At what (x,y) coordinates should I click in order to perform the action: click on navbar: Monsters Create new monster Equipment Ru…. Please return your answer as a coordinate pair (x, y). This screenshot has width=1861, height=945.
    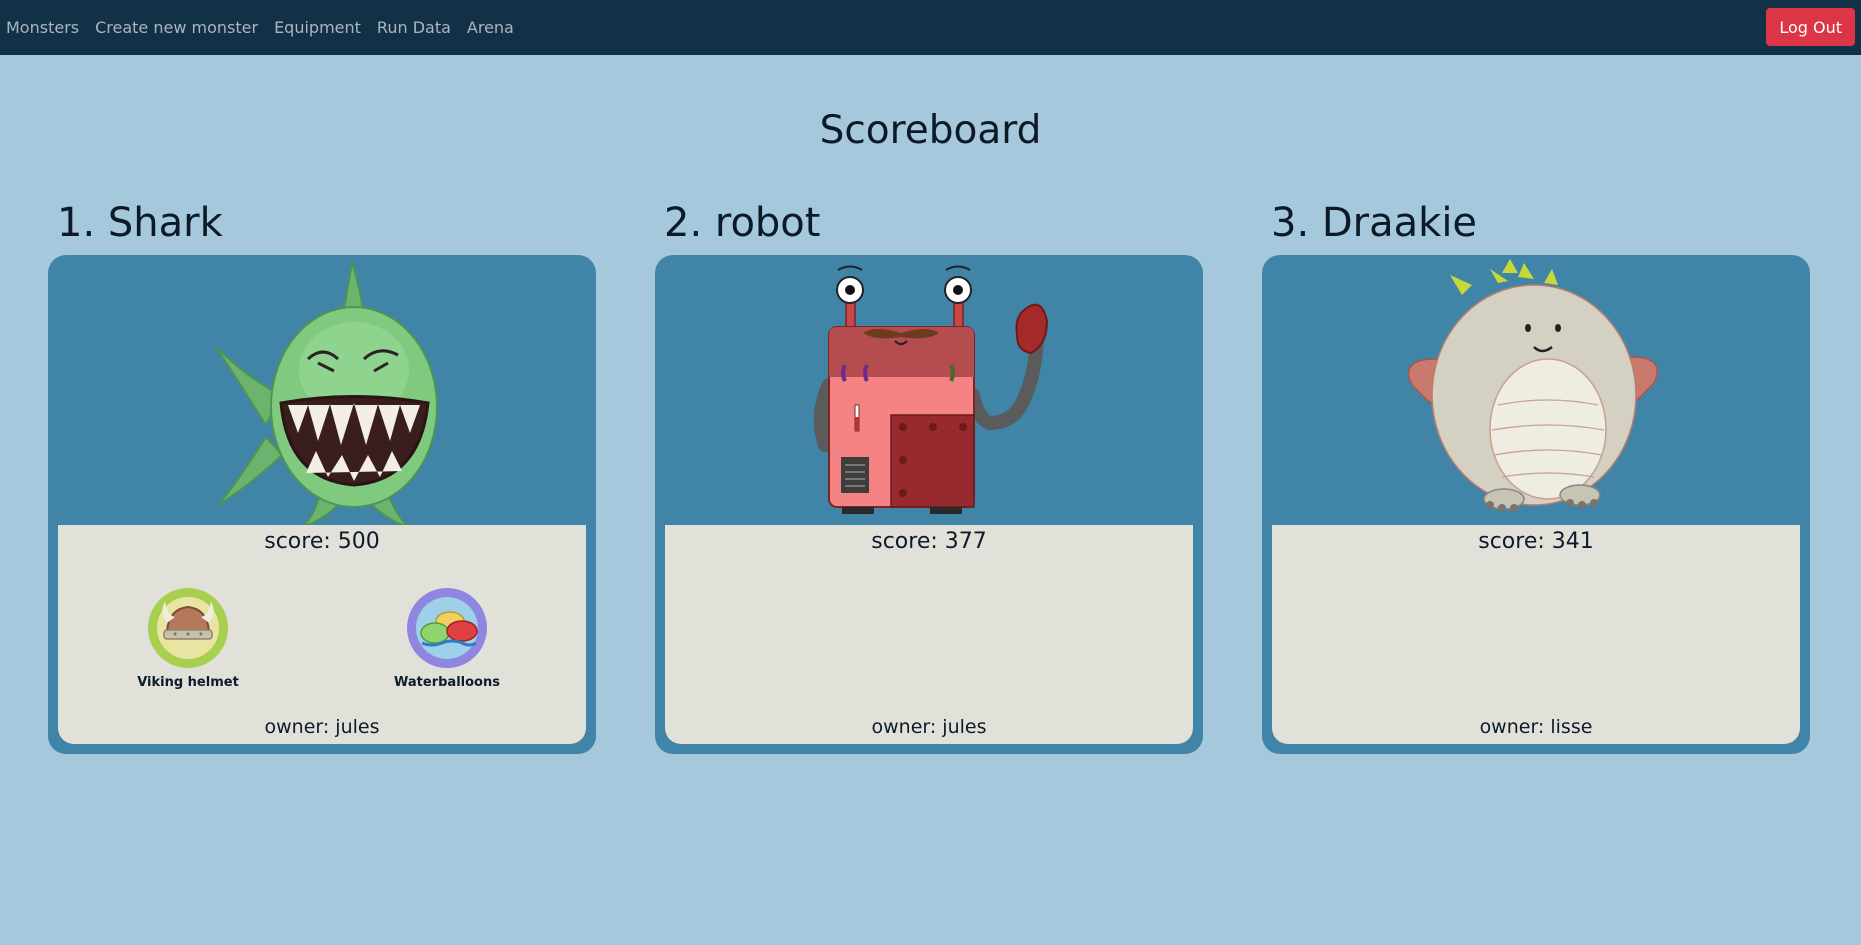
    Looking at the image, I should click on (930, 27).